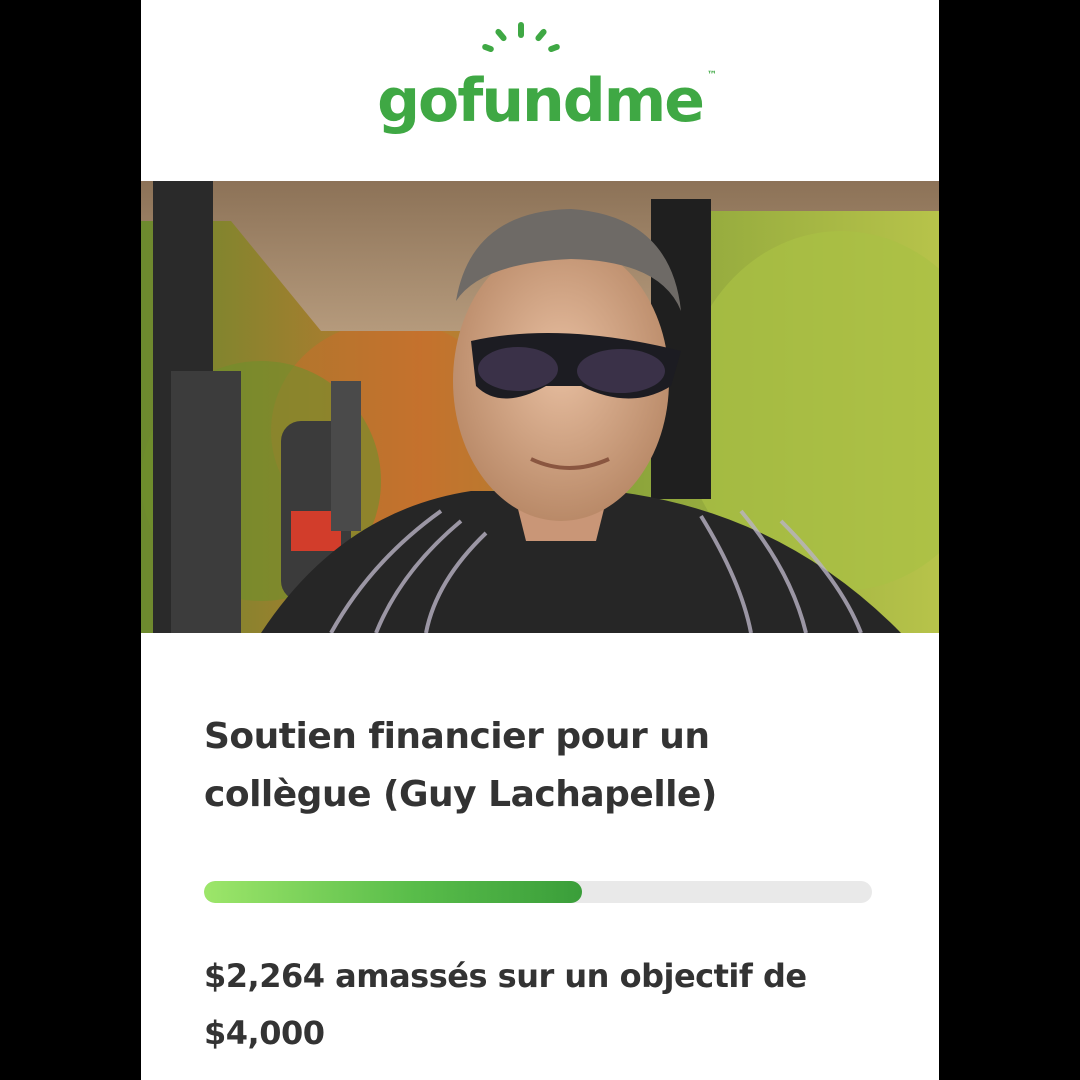  I want to click on raised-summary: $2,264 amassés sur un objectif de $4,000, so click(534, 1005).